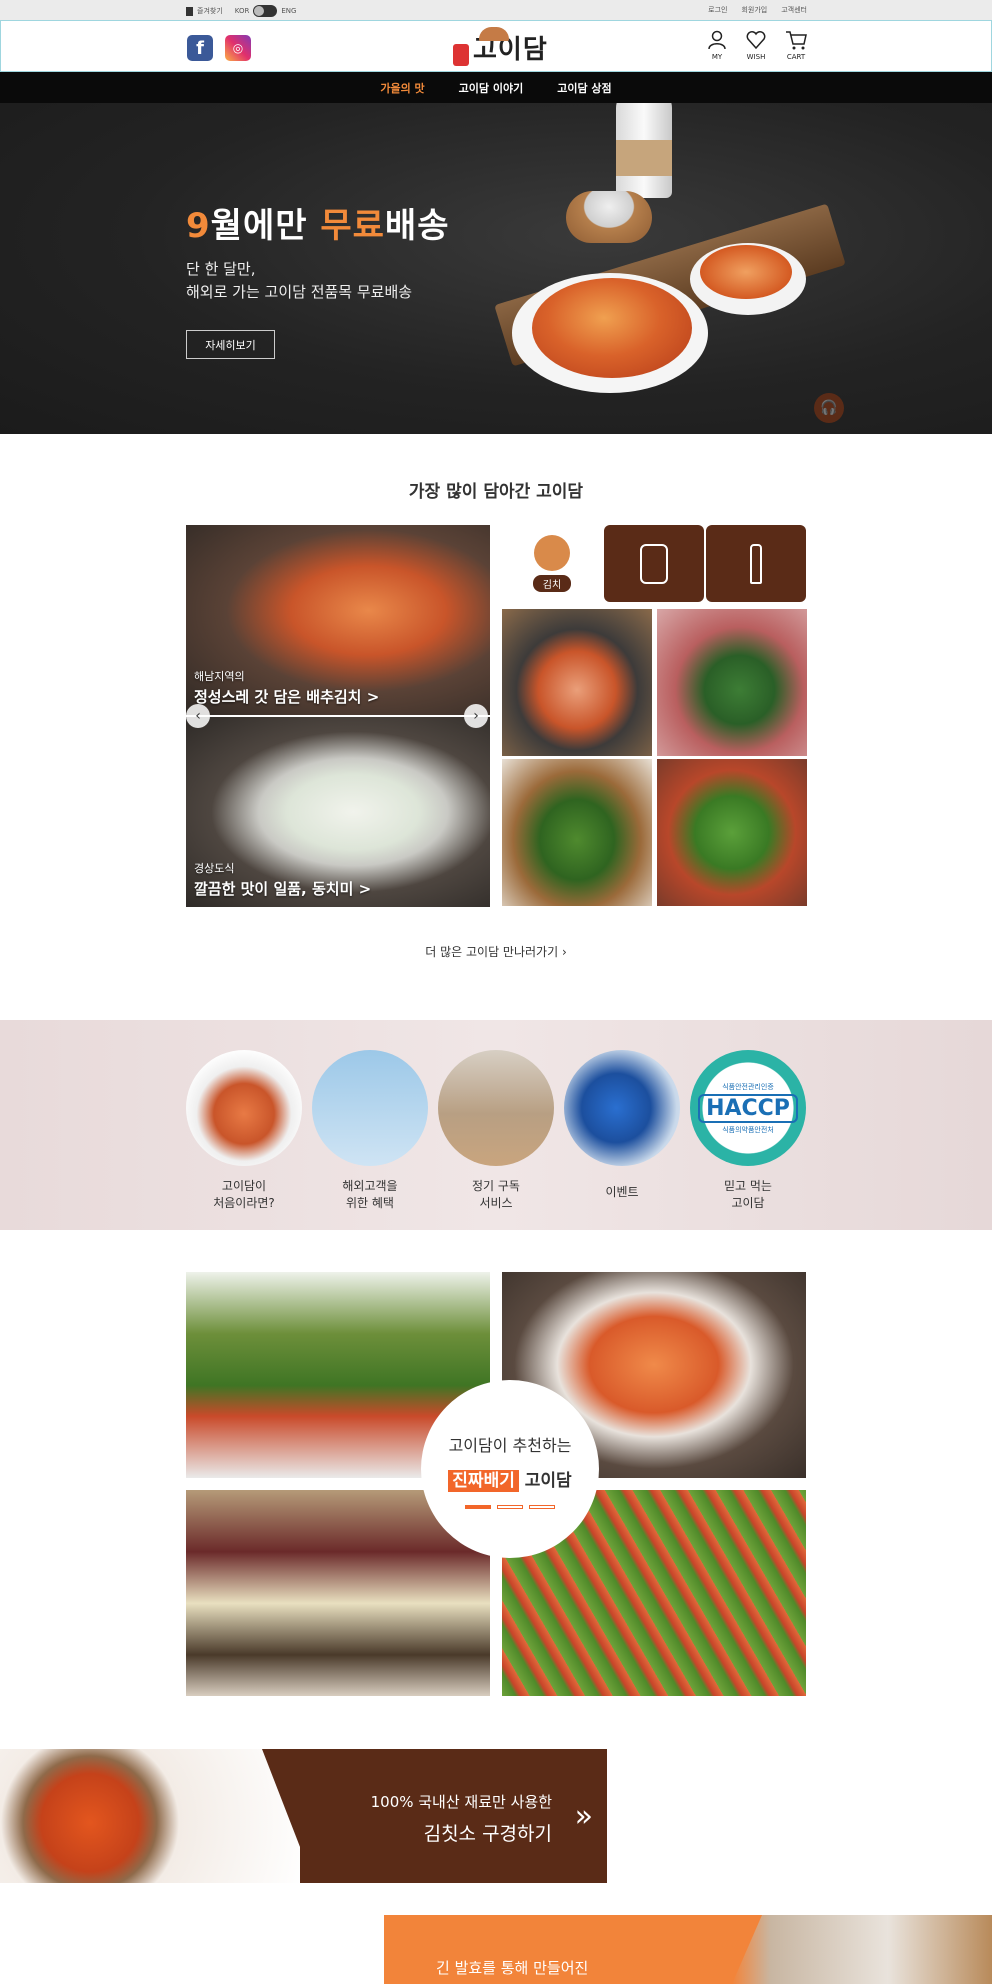  Describe the element at coordinates (717, 40) in the screenshot. I see `user-icon` at that location.